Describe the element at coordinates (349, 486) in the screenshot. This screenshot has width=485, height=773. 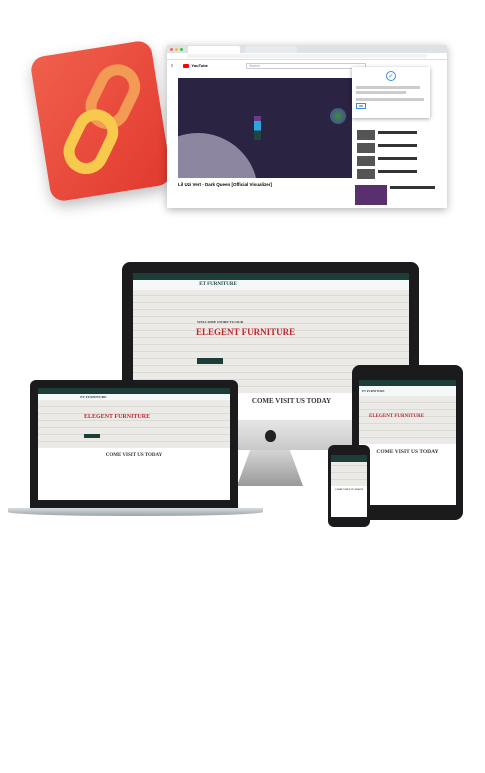
I see `website-phone: COME VISIT US TODAY` at that location.